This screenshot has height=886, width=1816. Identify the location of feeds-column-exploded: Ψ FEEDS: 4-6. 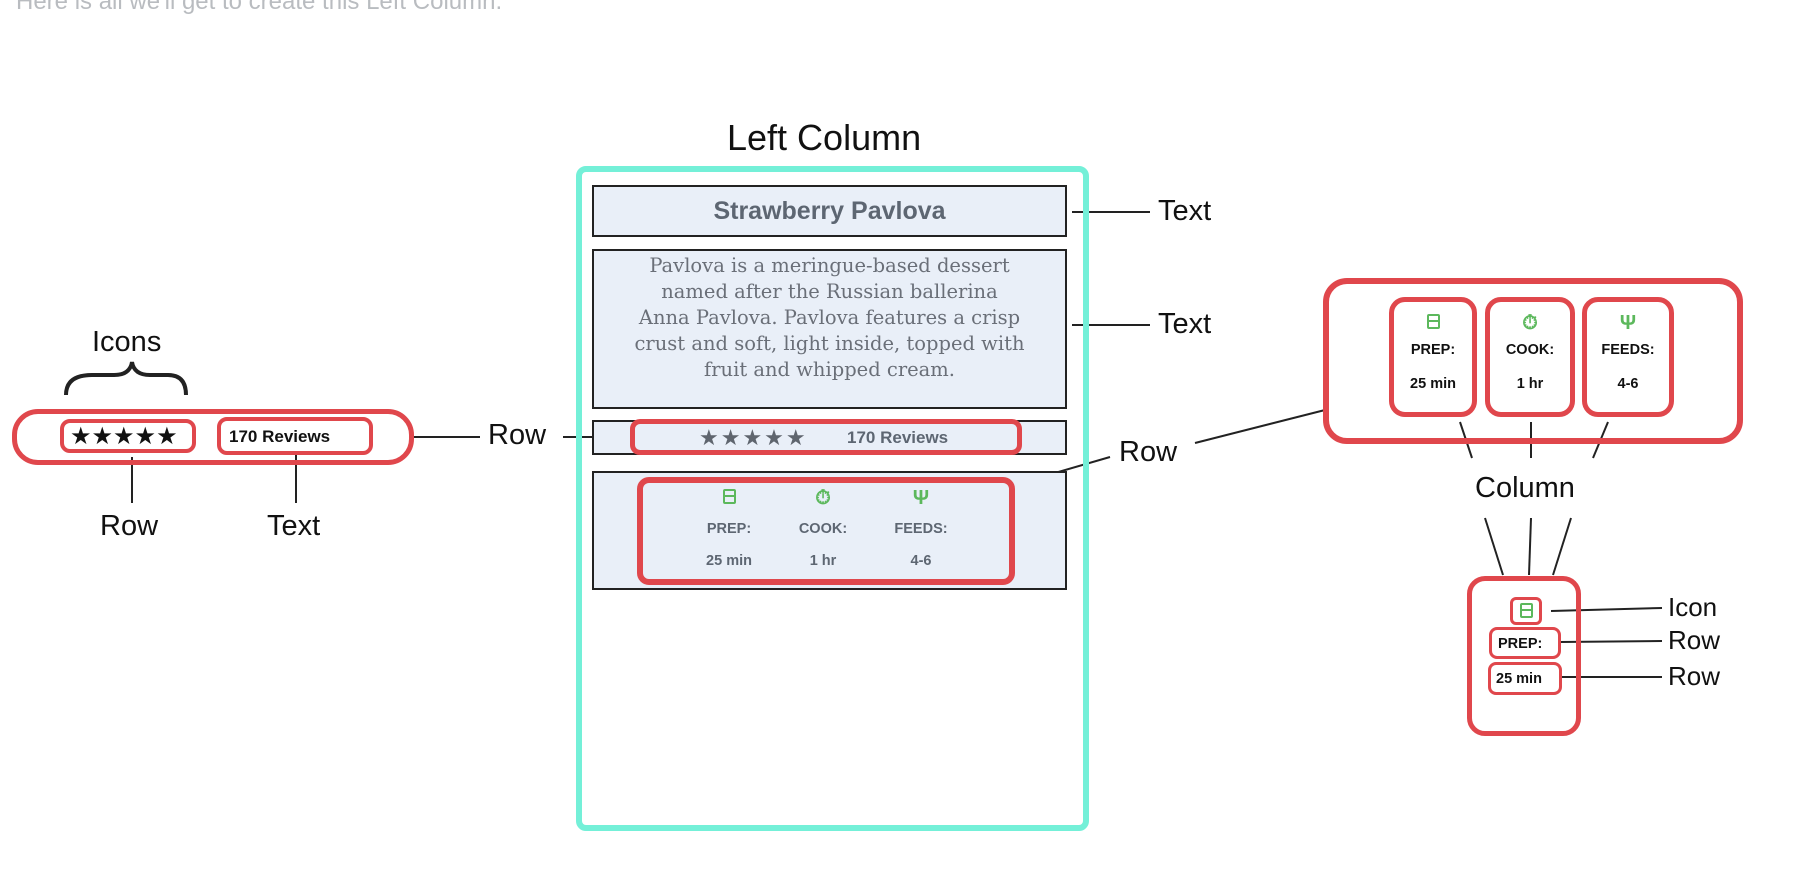
(1628, 357).